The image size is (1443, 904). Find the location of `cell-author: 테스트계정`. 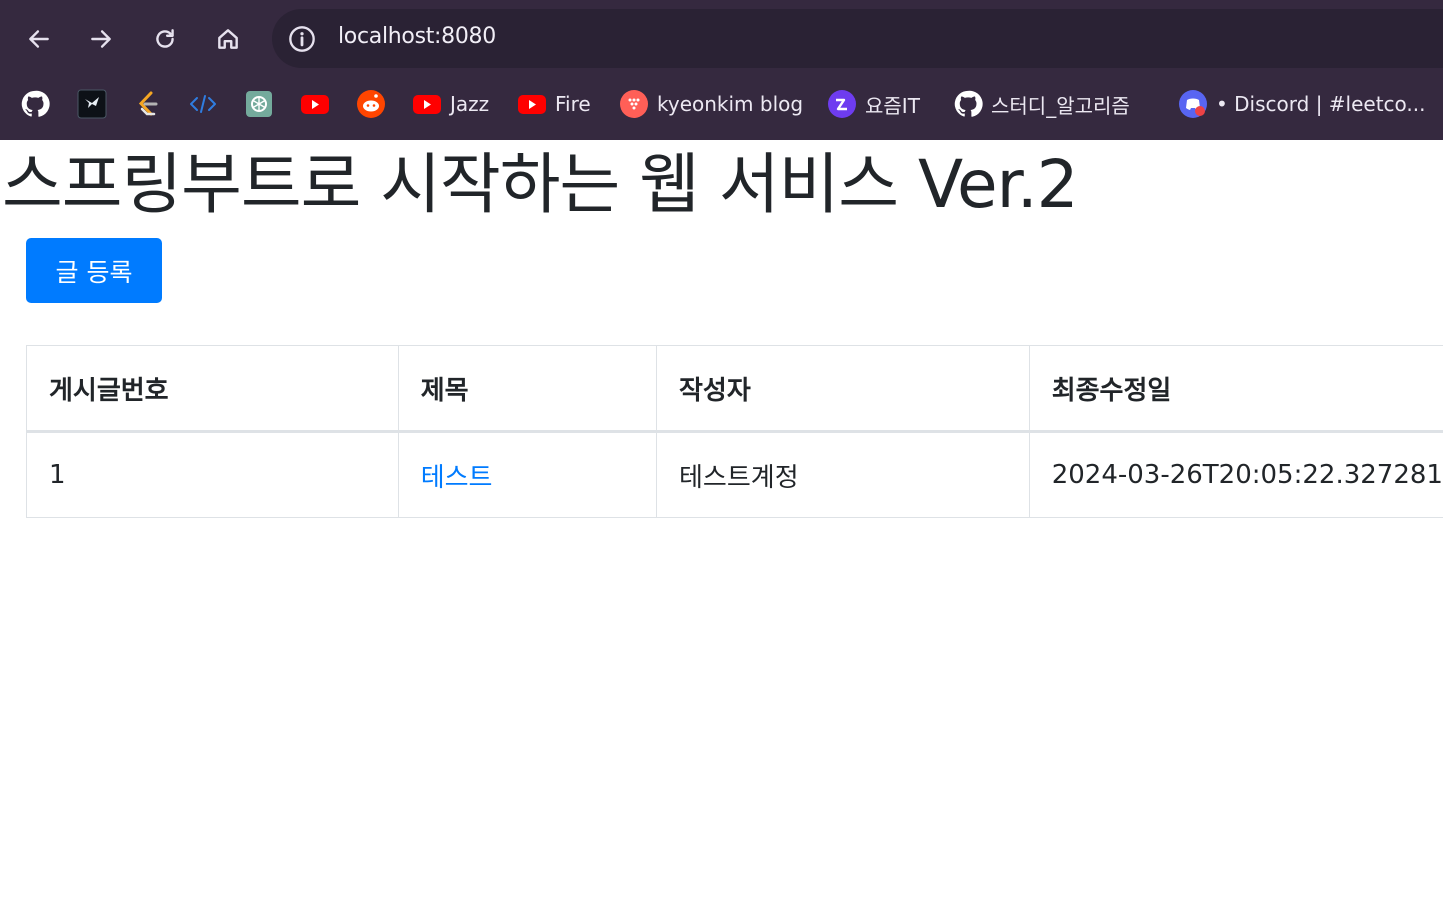

cell-author: 테스트계정 is located at coordinates (843, 474).